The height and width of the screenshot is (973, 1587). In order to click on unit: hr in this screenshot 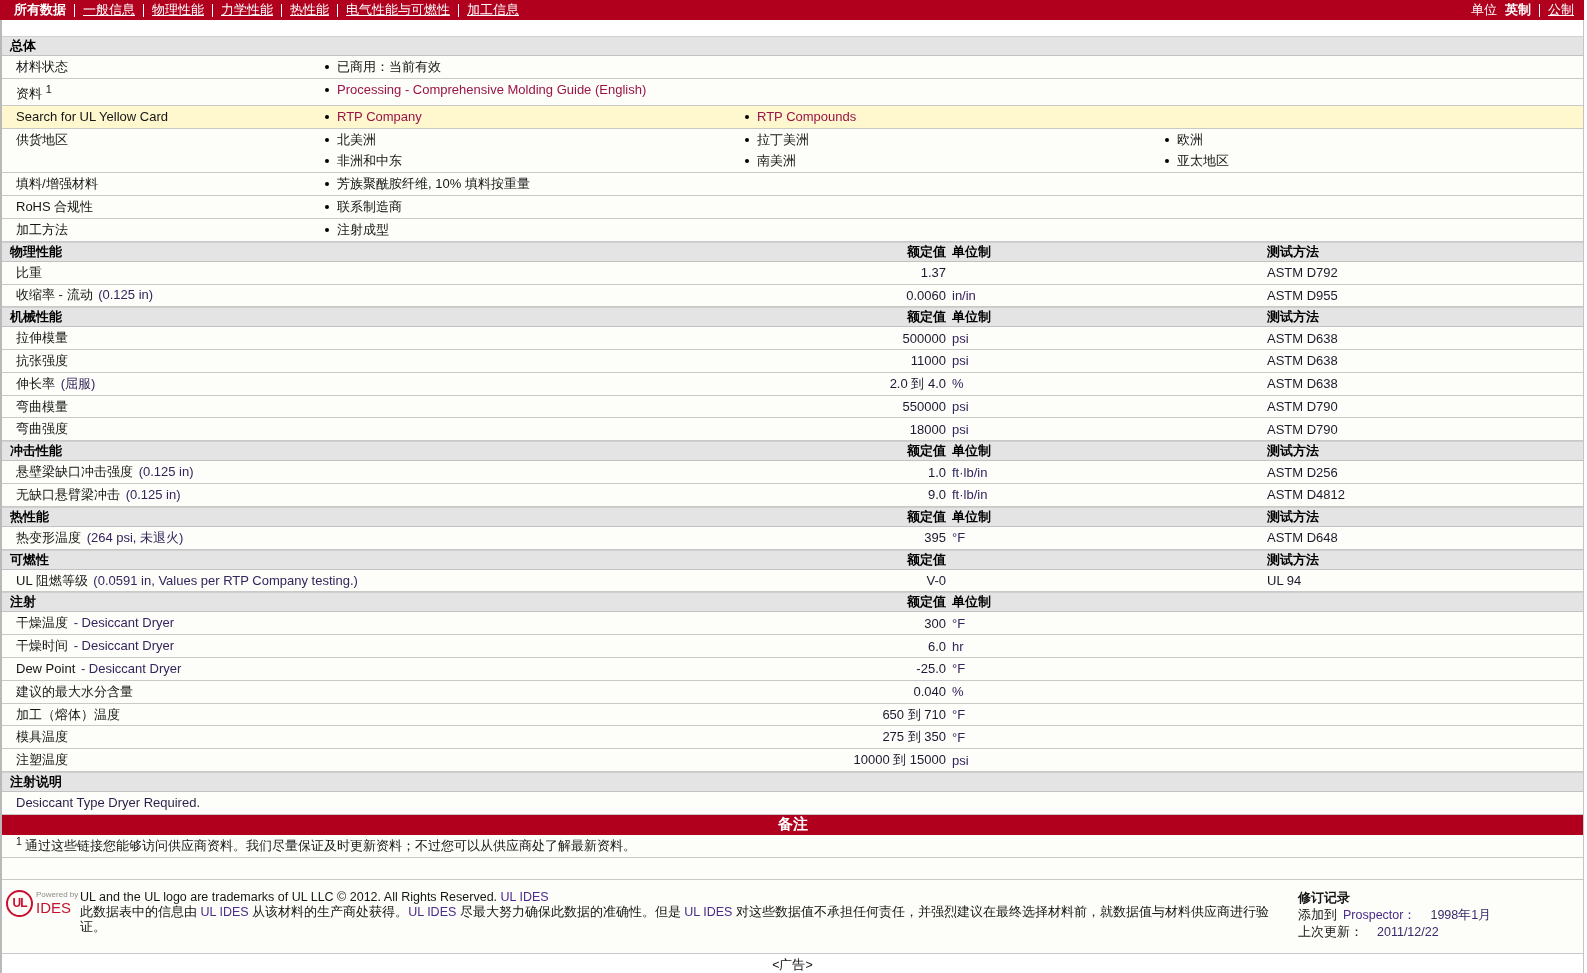, I will do `click(958, 646)`.